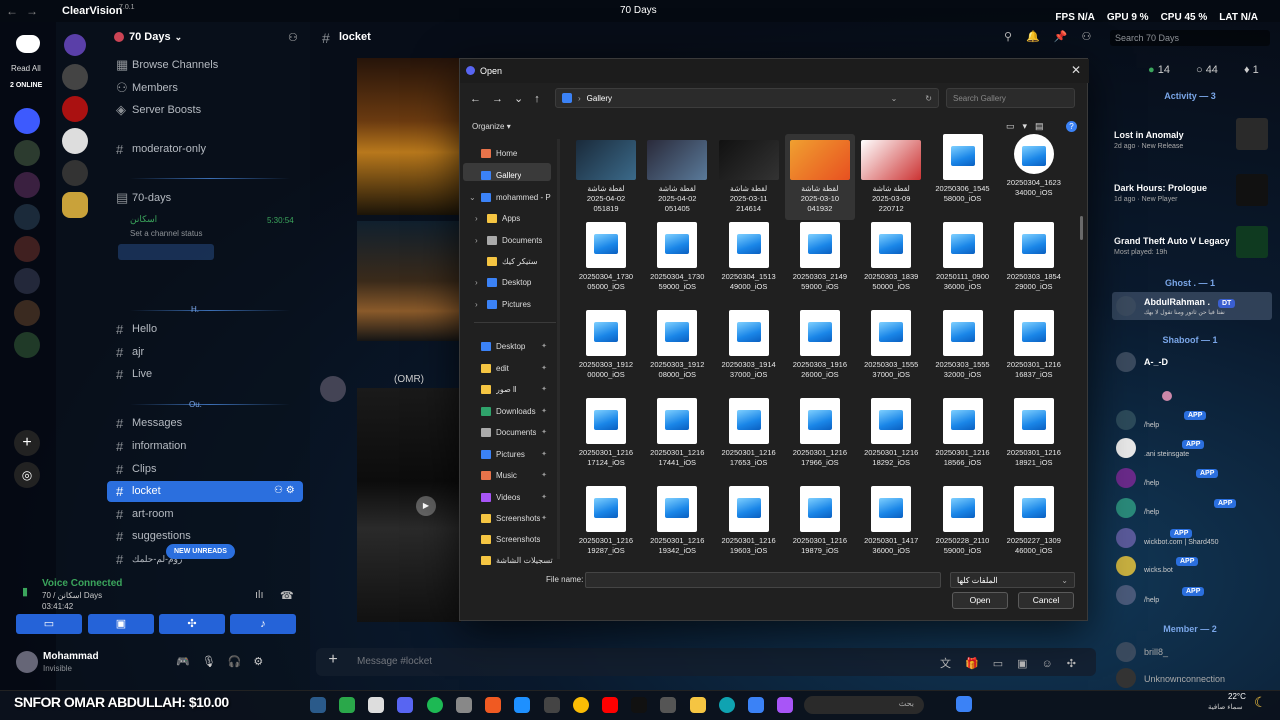 Image resolution: width=1280 pixels, height=720 pixels. Describe the element at coordinates (517, 497) in the screenshot. I see `nav-item-15: Videos ✦` at that location.